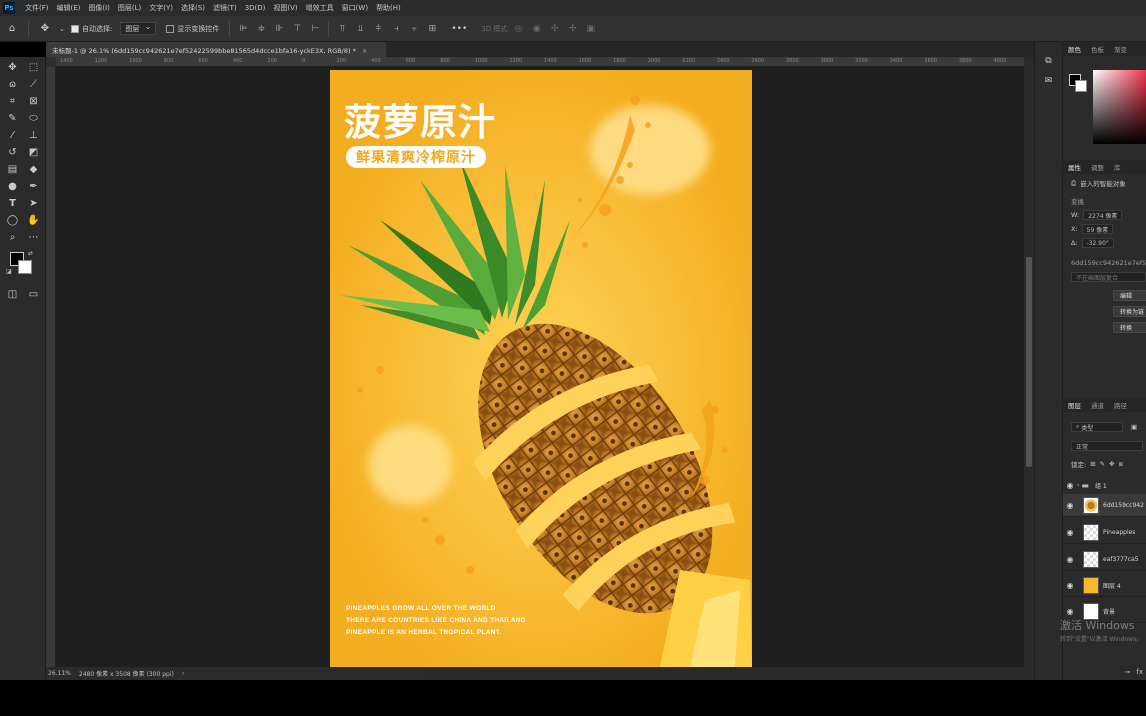 Image resolution: width=1146 pixels, height=716 pixels. Describe the element at coordinates (59, 673) in the screenshot. I see `zoom-level: 26.11%` at that location.